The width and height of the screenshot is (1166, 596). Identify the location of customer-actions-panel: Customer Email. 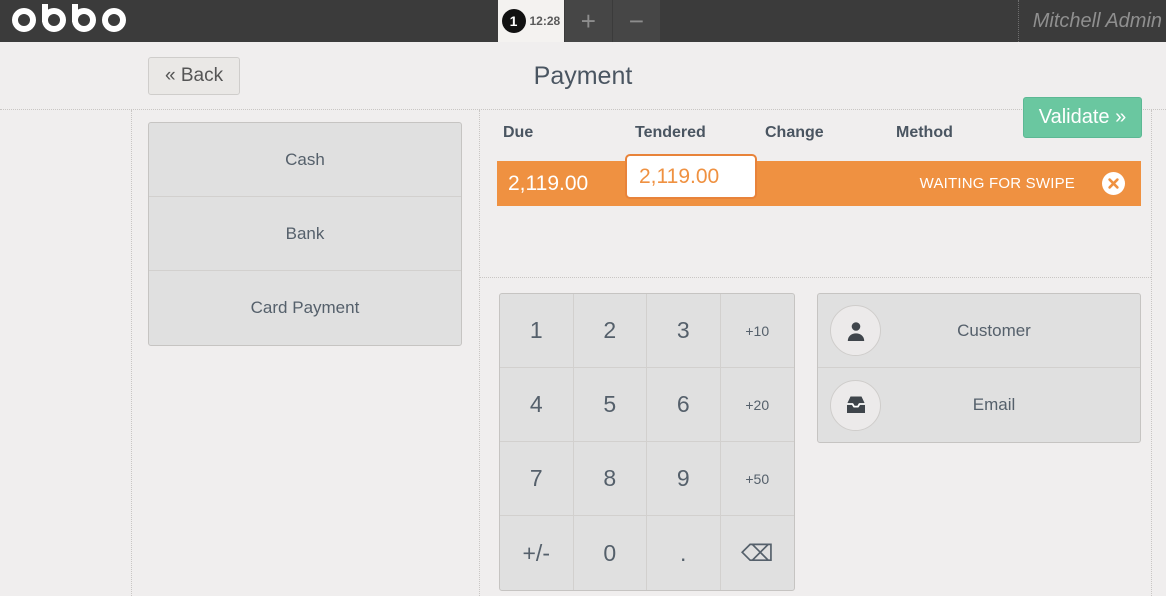
(979, 368).